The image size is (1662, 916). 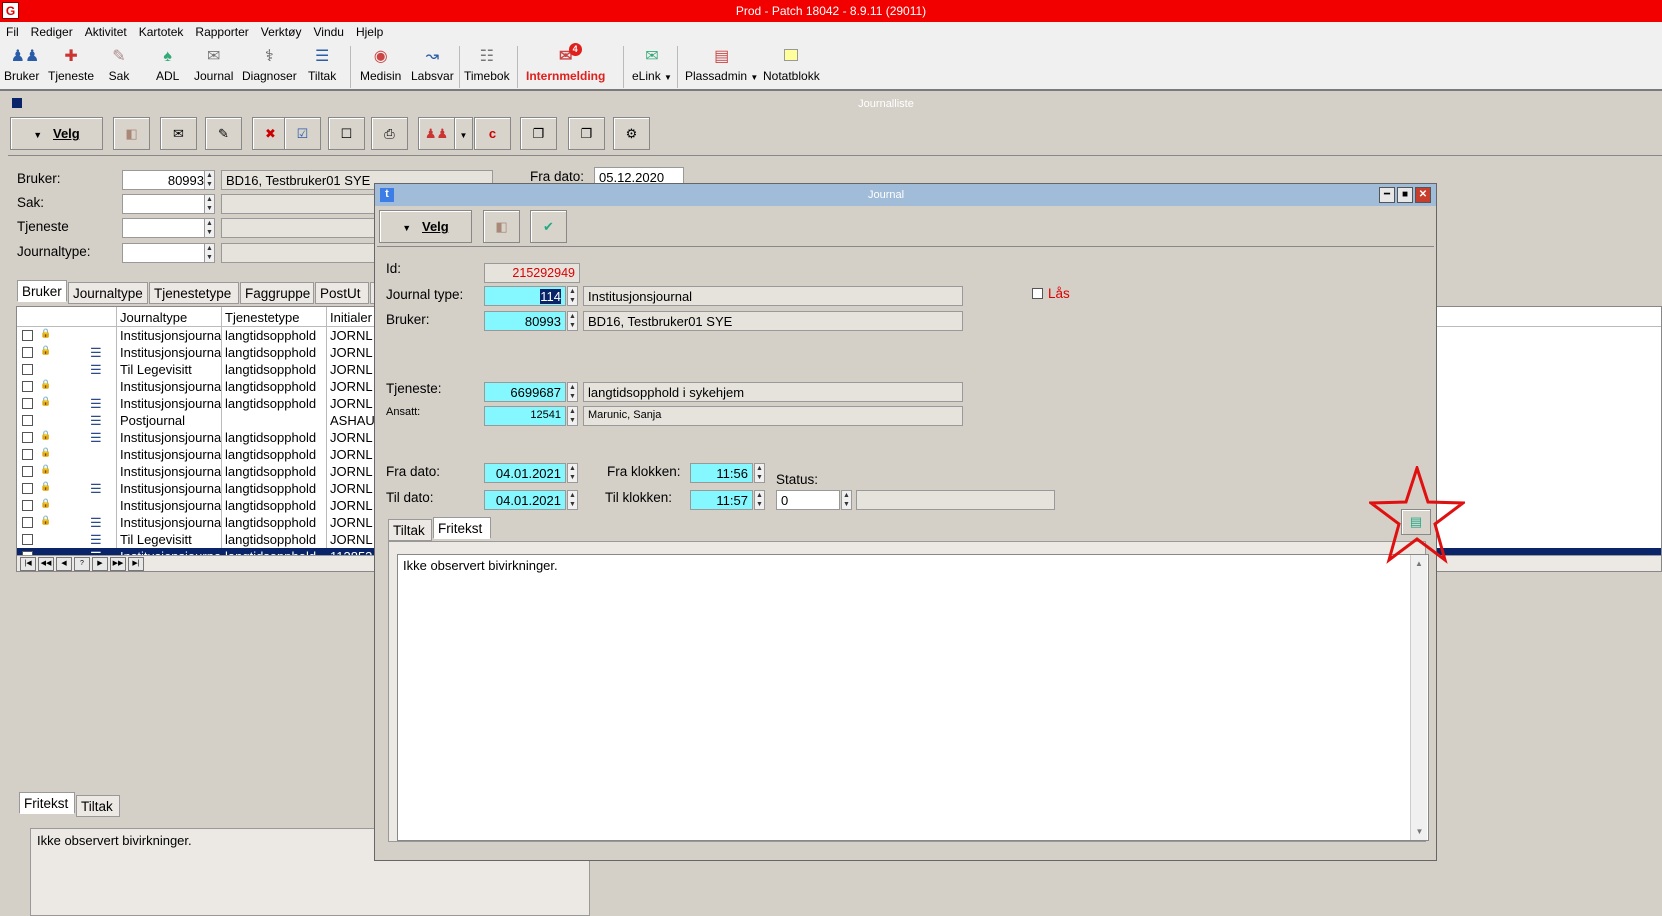 What do you see at coordinates (42, 291) in the screenshot?
I see `tab-bruker: Bruker` at bounding box center [42, 291].